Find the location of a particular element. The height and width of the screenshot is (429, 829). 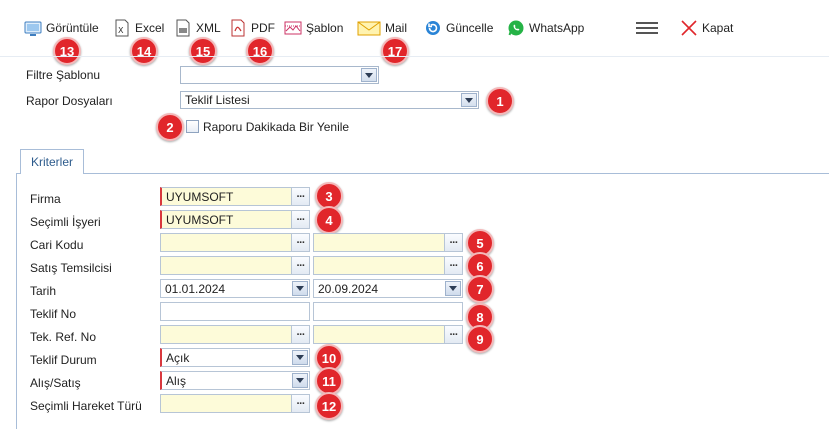

filter-template-select is located at coordinates (279, 75).